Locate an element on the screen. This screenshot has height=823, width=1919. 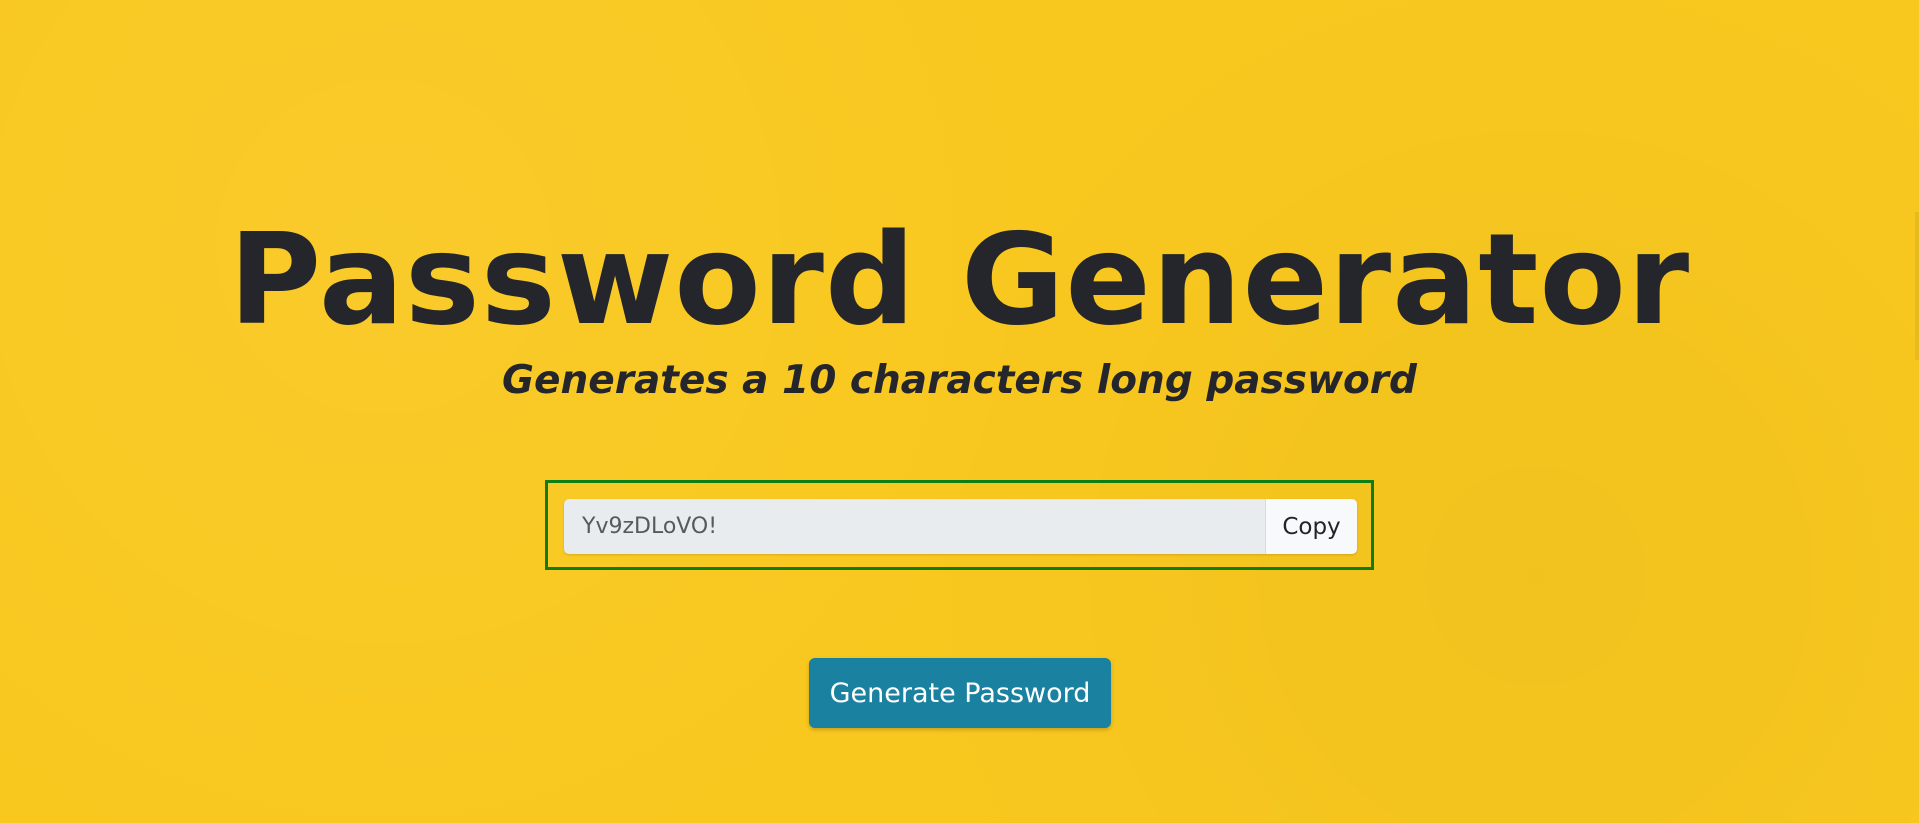
password-input-group: Copy is located at coordinates (960, 526).